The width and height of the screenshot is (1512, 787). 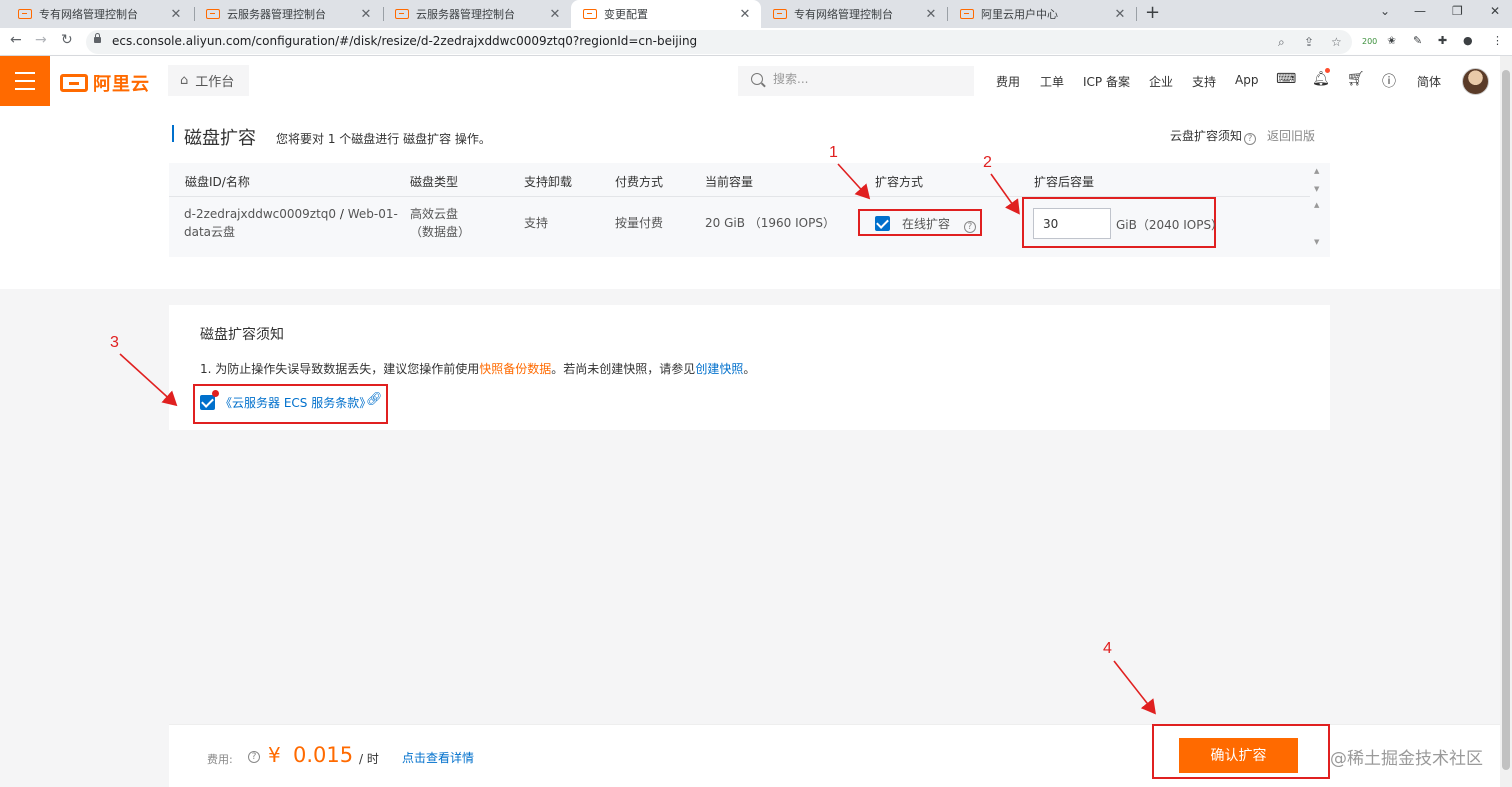 I want to click on nav-app: App, so click(x=1246, y=80).